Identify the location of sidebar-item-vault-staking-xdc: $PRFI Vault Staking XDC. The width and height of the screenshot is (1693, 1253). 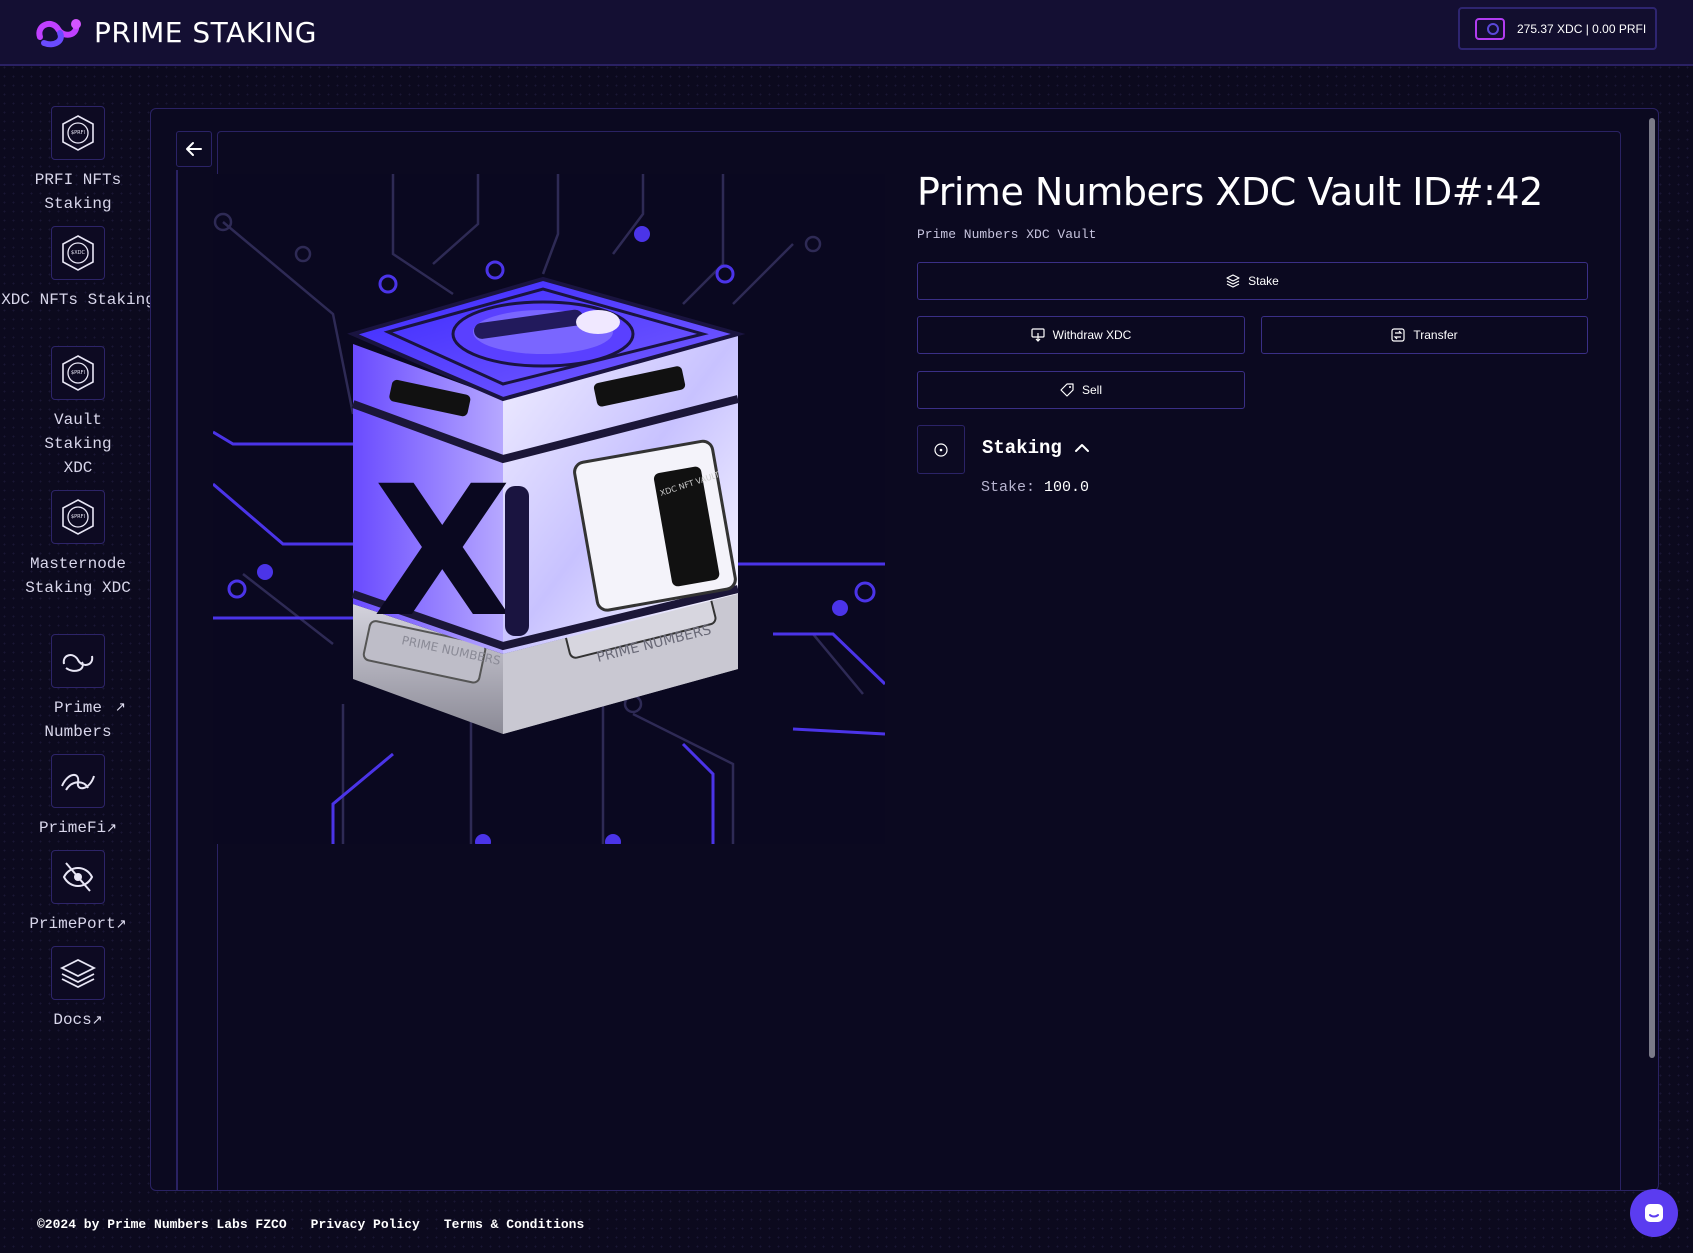
(78, 413).